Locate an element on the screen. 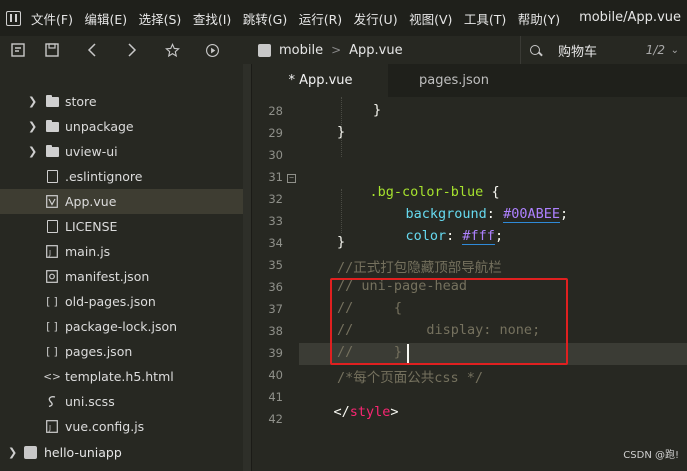 Image resolution: width=687 pixels, height=471 pixels. line-number: 34 is located at coordinates (275, 243).